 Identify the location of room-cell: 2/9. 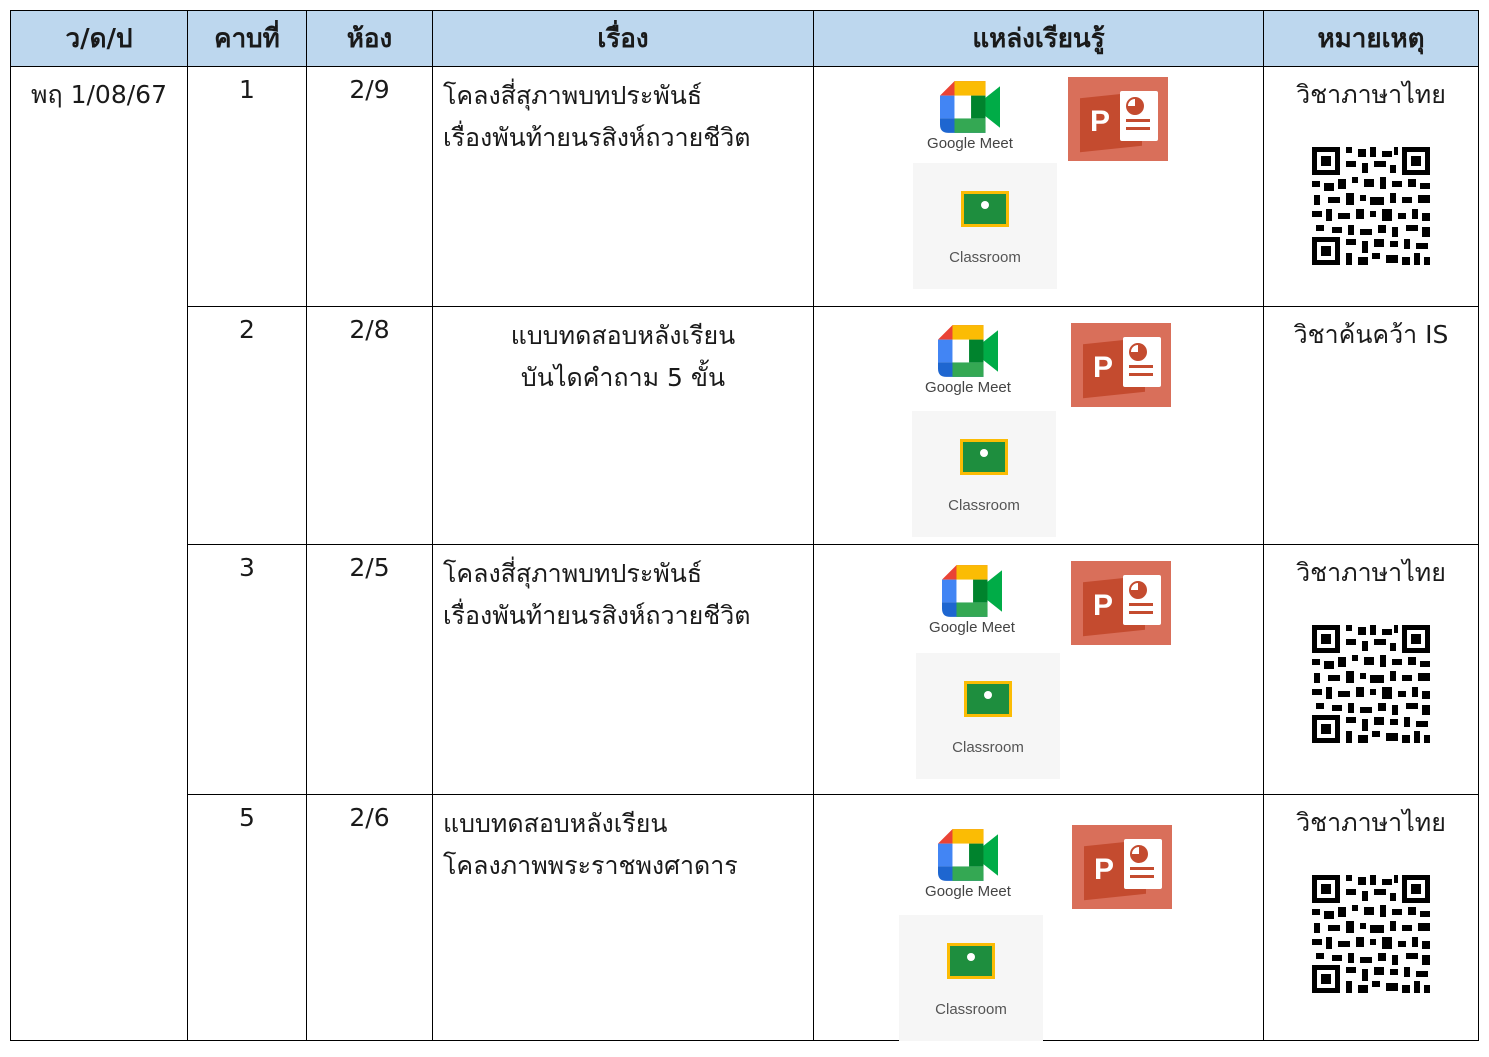
(369, 186).